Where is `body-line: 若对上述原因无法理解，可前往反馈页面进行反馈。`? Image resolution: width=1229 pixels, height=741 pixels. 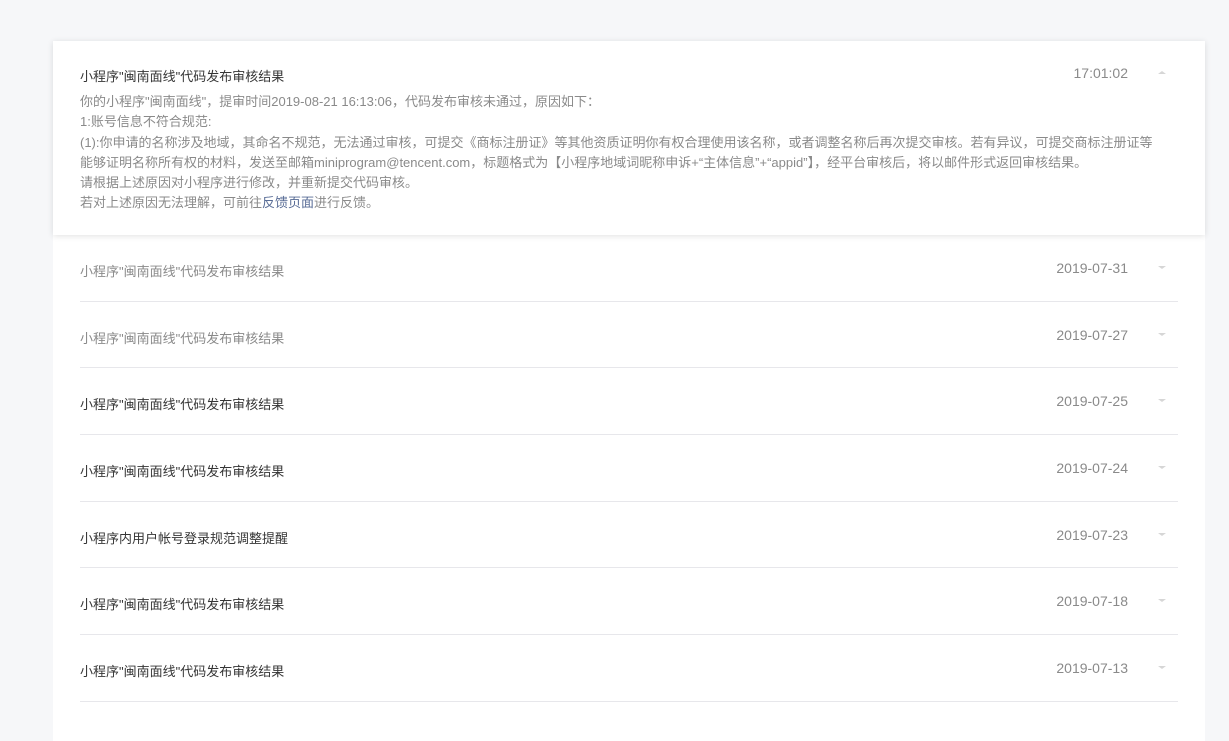
body-line: 若对上述原因无法理解，可前往反馈页面进行反馈。 is located at coordinates (610, 203).